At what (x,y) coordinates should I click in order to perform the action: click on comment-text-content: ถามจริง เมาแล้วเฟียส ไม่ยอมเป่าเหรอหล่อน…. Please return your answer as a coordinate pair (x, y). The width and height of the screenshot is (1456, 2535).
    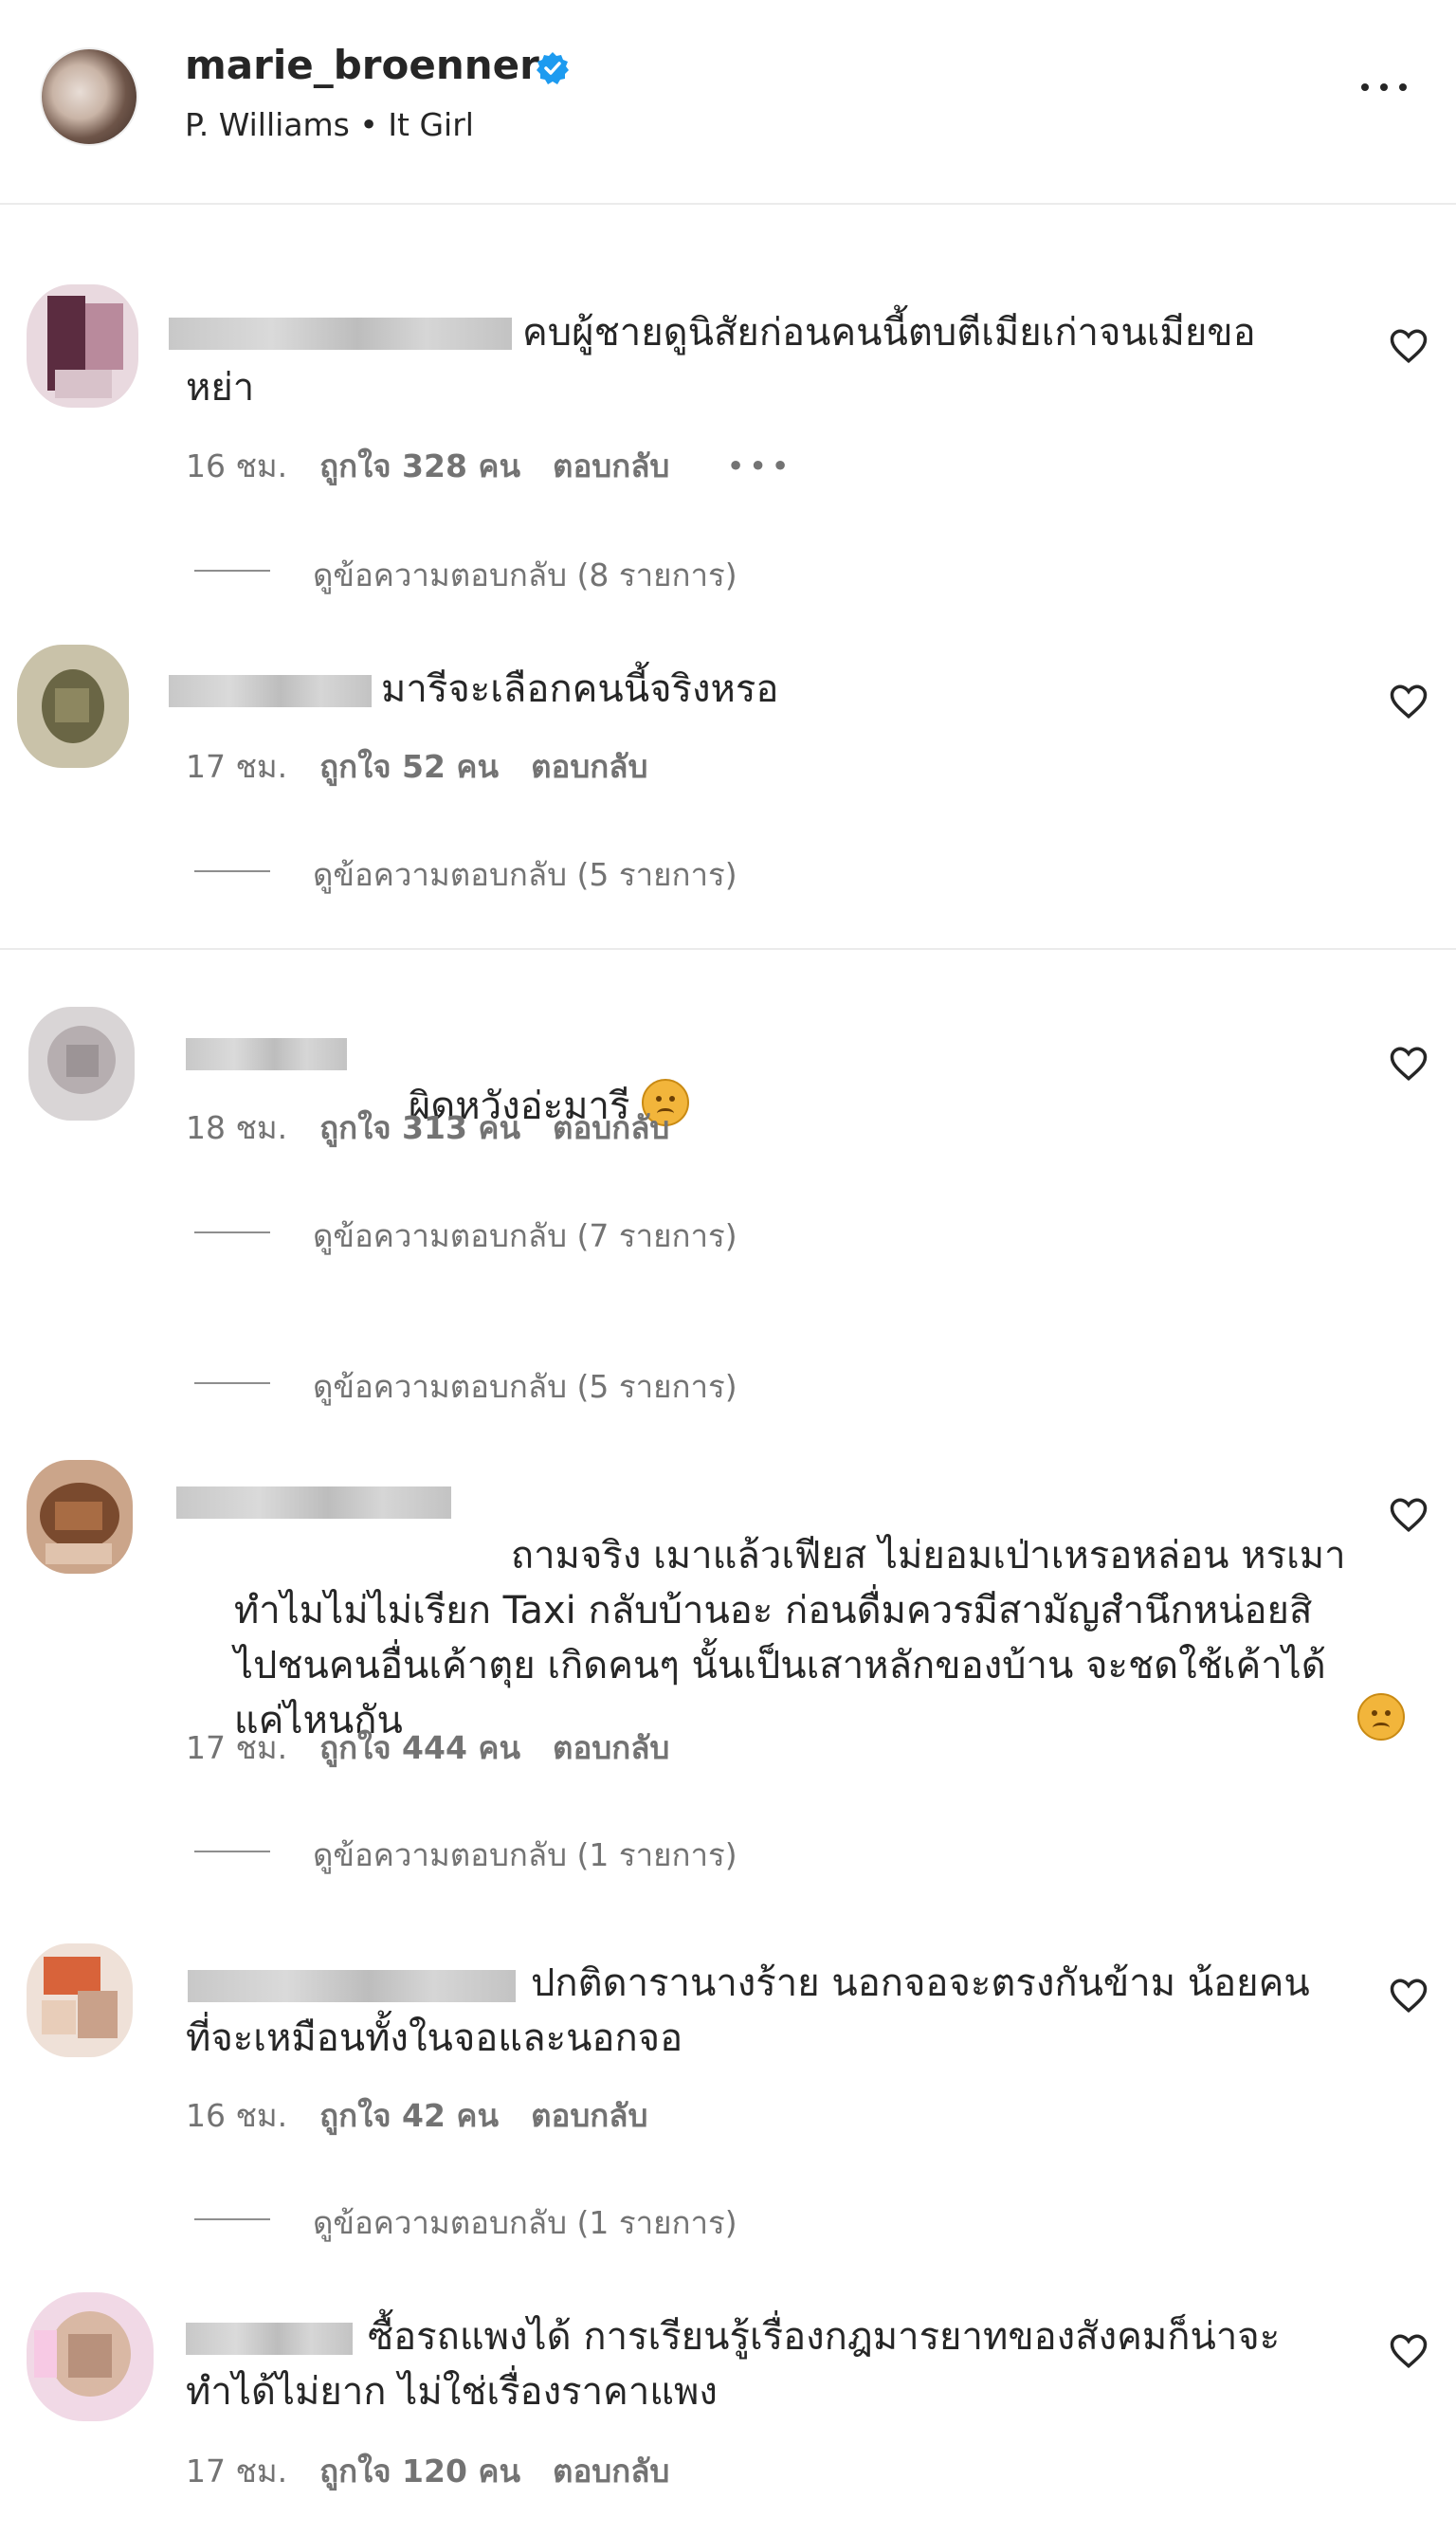
    Looking at the image, I should click on (789, 1638).